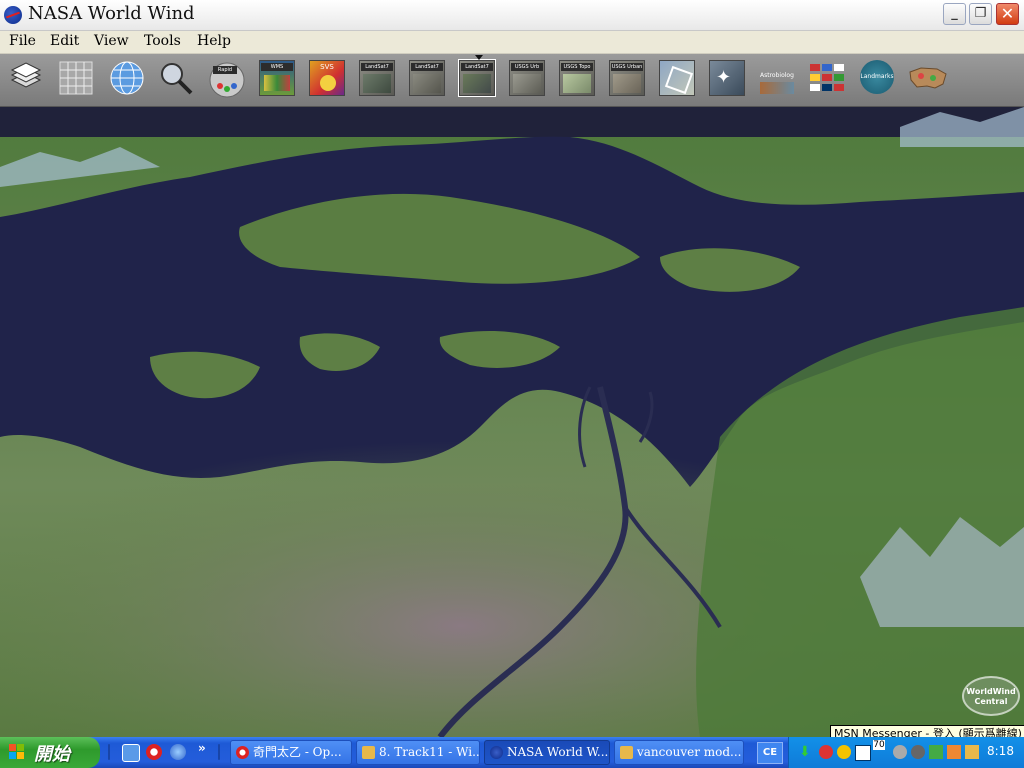 The image size is (1024, 768). What do you see at coordinates (202, 748) in the screenshot?
I see `quick-launch-chevron-icon: »` at bounding box center [202, 748].